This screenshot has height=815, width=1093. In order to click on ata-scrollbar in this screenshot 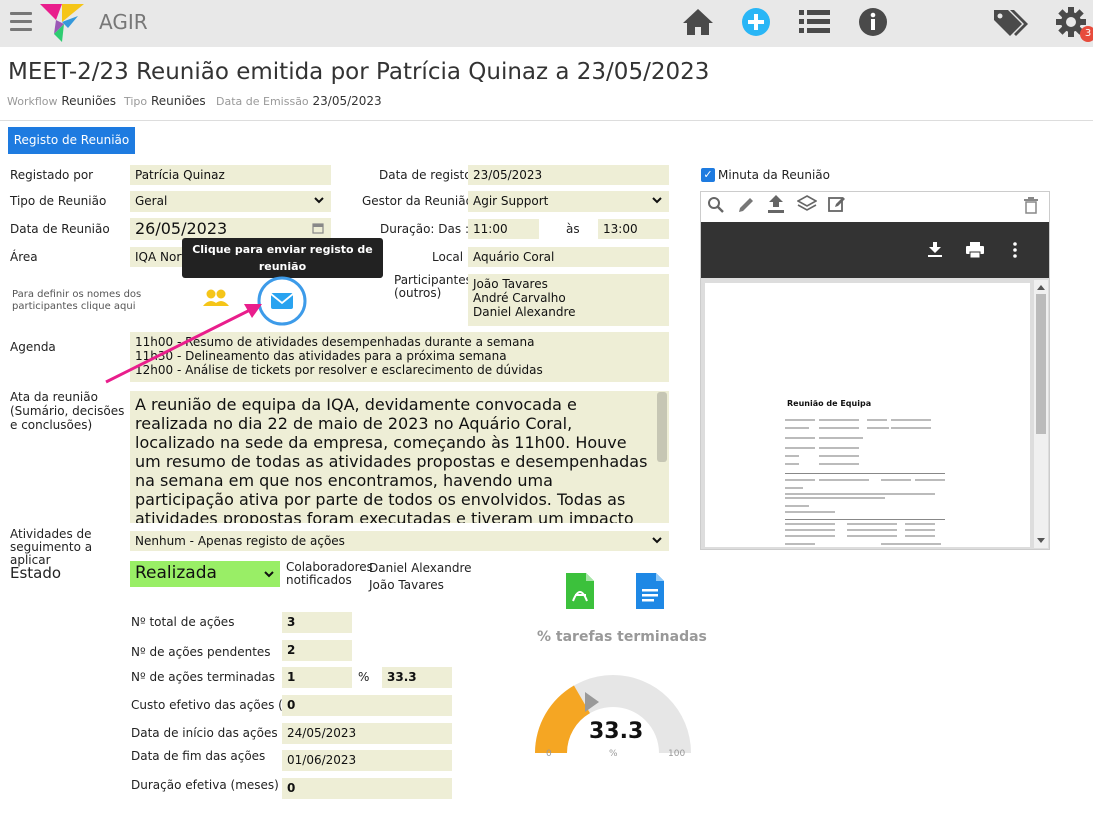, I will do `click(662, 427)`.